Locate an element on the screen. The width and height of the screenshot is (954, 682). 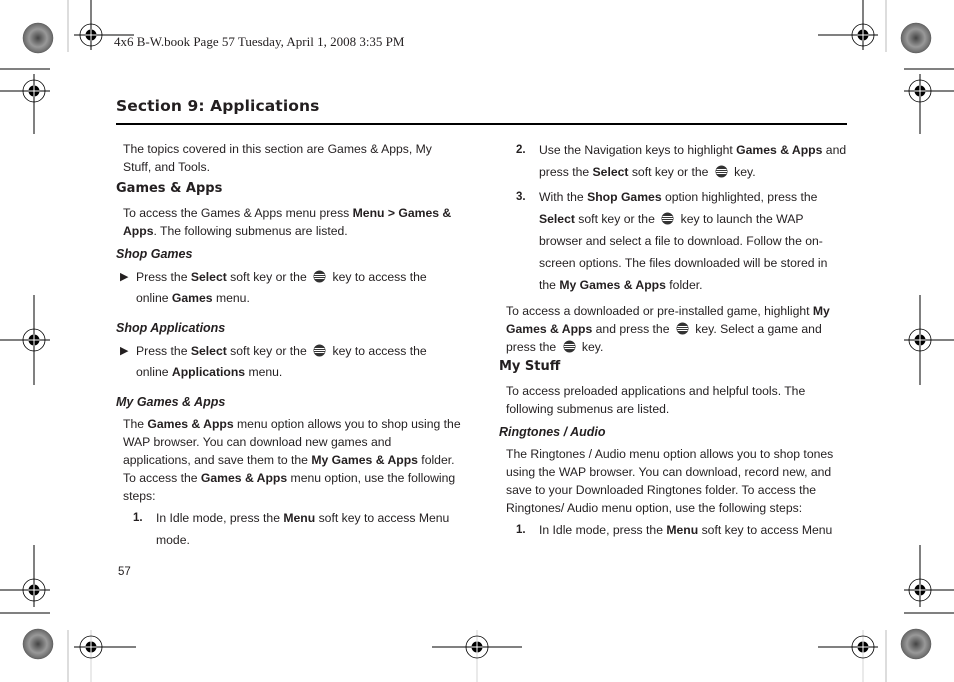
text: and press the is located at coordinates (632, 329).